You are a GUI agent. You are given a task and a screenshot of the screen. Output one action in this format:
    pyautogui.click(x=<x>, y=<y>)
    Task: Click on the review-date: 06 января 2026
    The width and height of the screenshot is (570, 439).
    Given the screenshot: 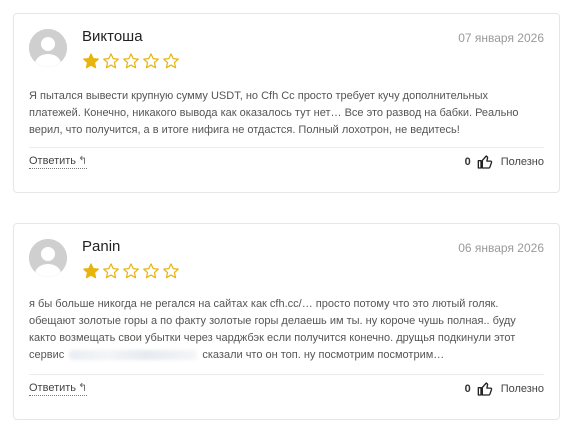 What is the action you would take?
    pyautogui.click(x=501, y=248)
    